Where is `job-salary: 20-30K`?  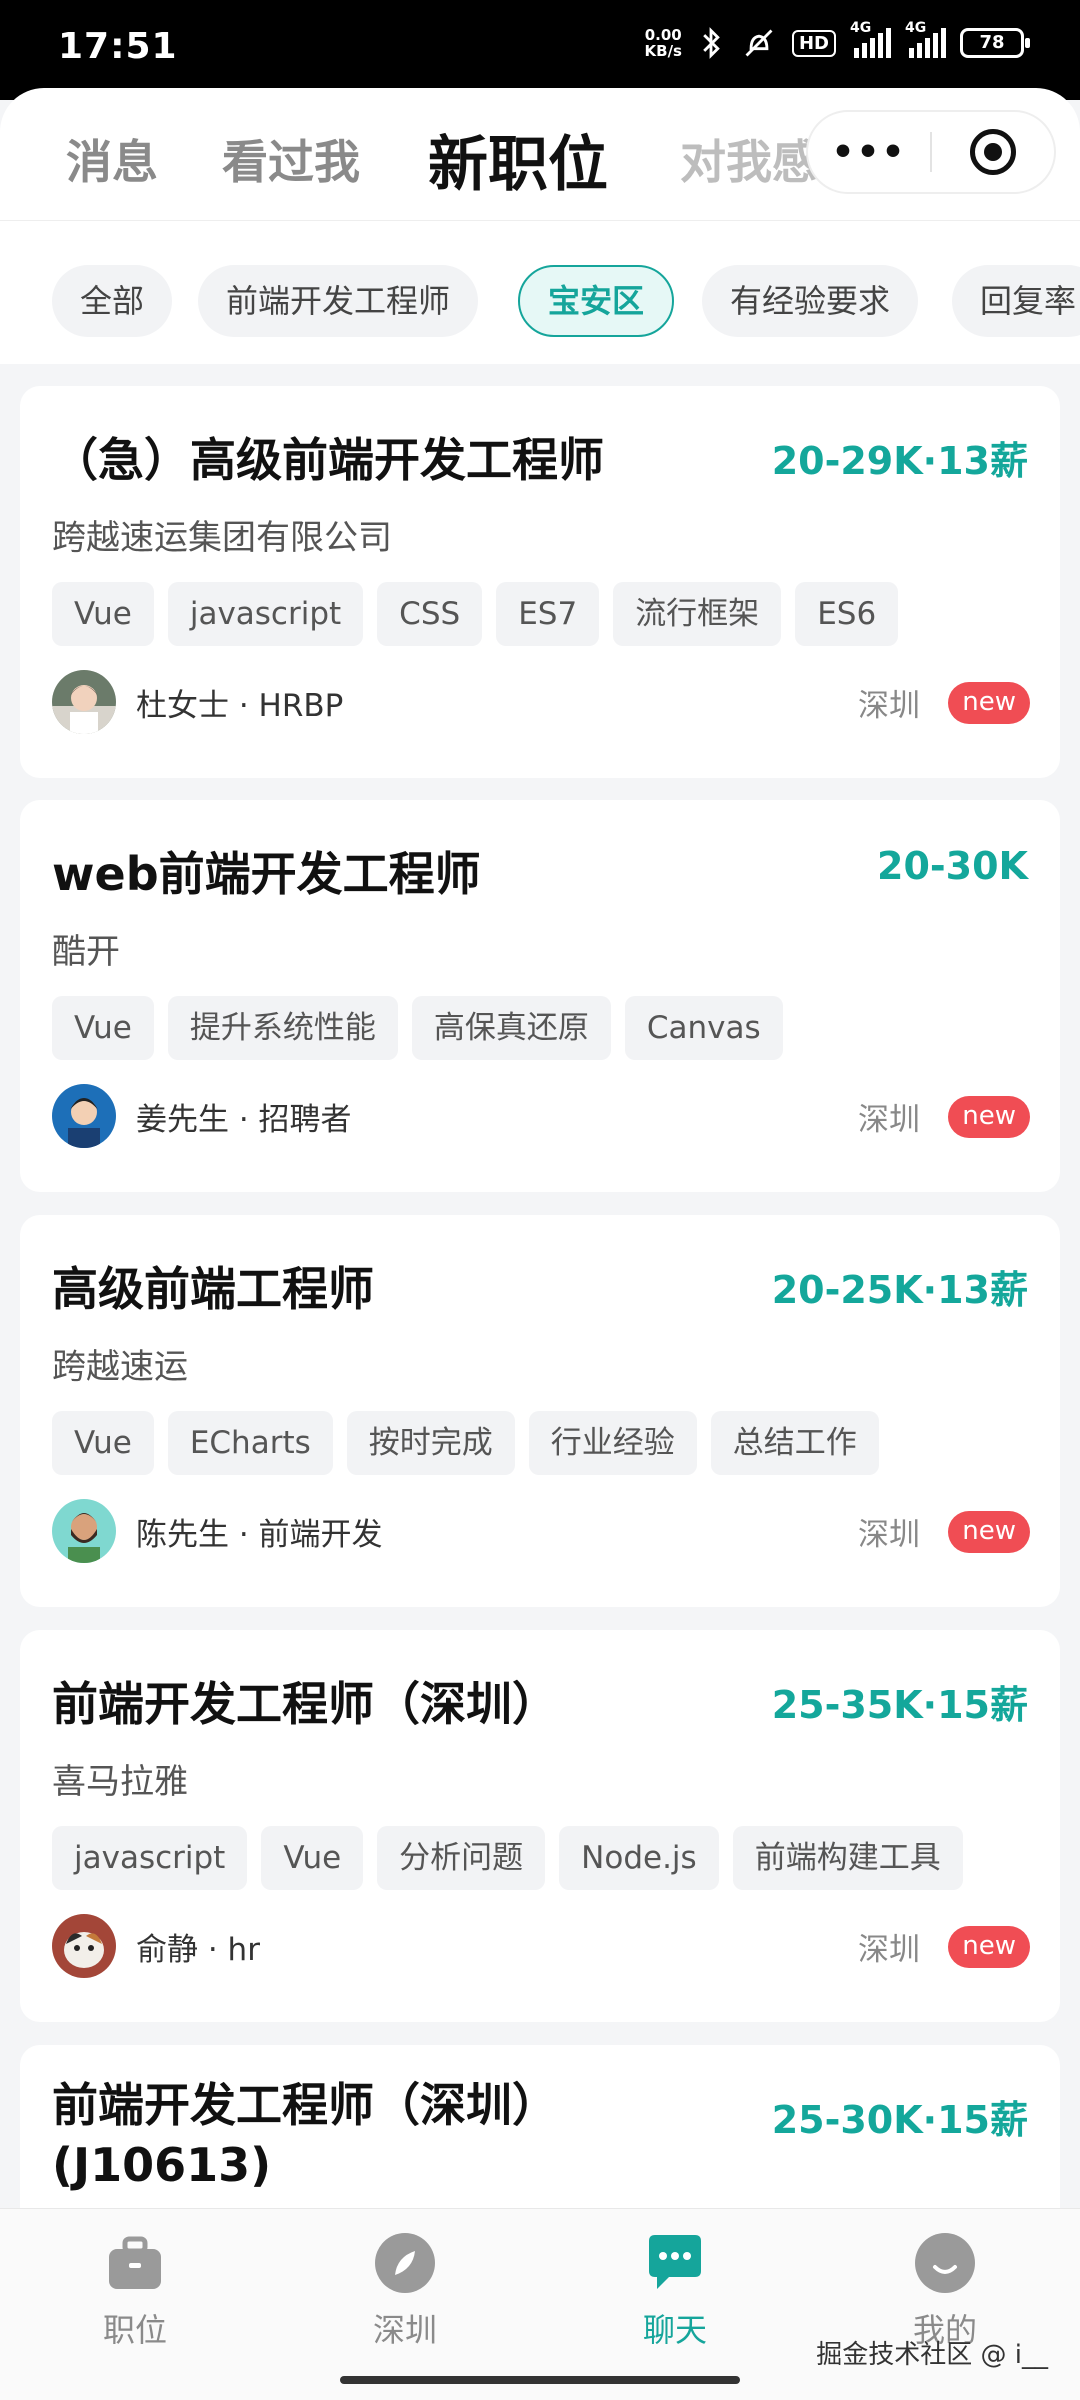 job-salary: 20-30K is located at coordinates (952, 866).